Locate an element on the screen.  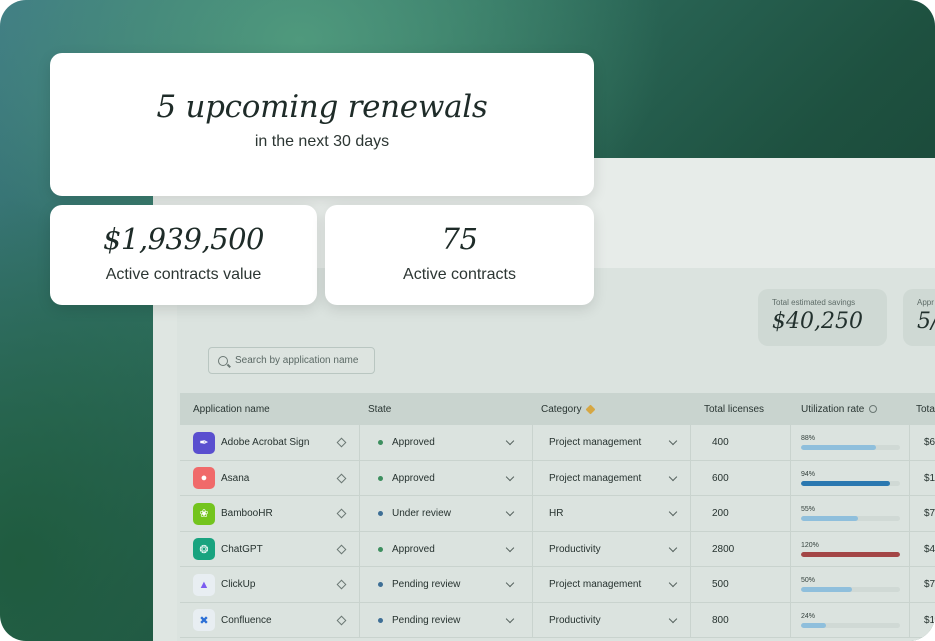
app-name: Asana is located at coordinates (235, 478).